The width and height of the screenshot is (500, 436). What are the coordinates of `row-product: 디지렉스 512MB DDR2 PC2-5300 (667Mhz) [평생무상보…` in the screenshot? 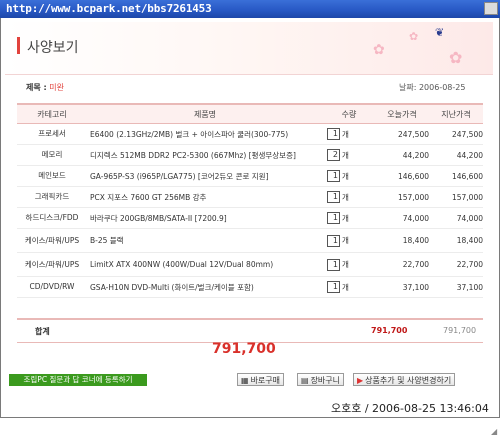 It's located at (205, 155).